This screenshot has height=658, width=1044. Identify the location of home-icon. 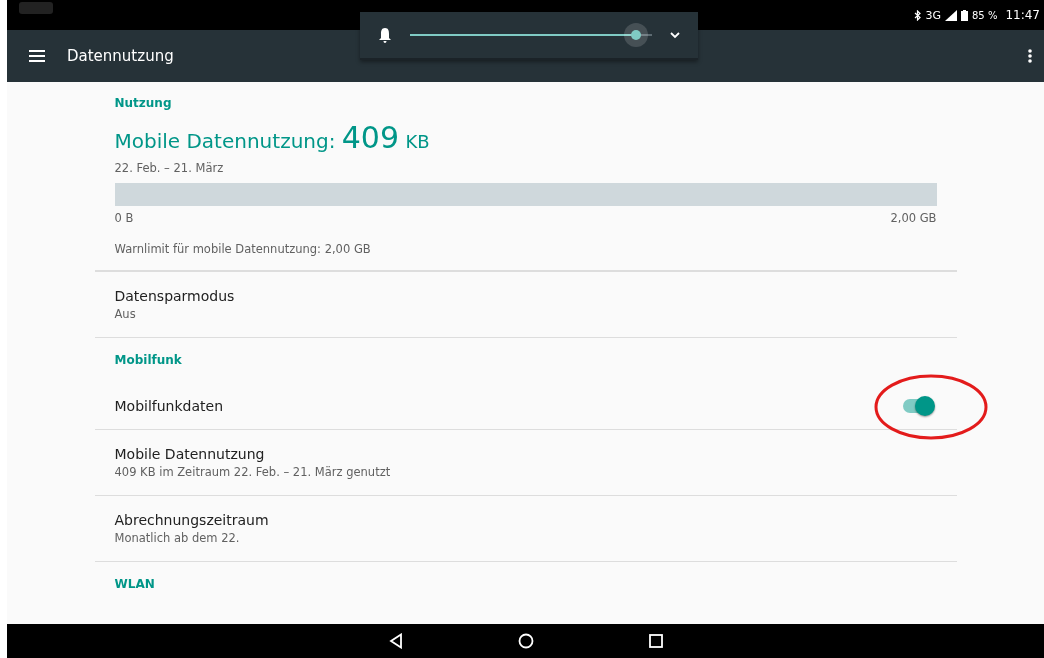
(525, 641).